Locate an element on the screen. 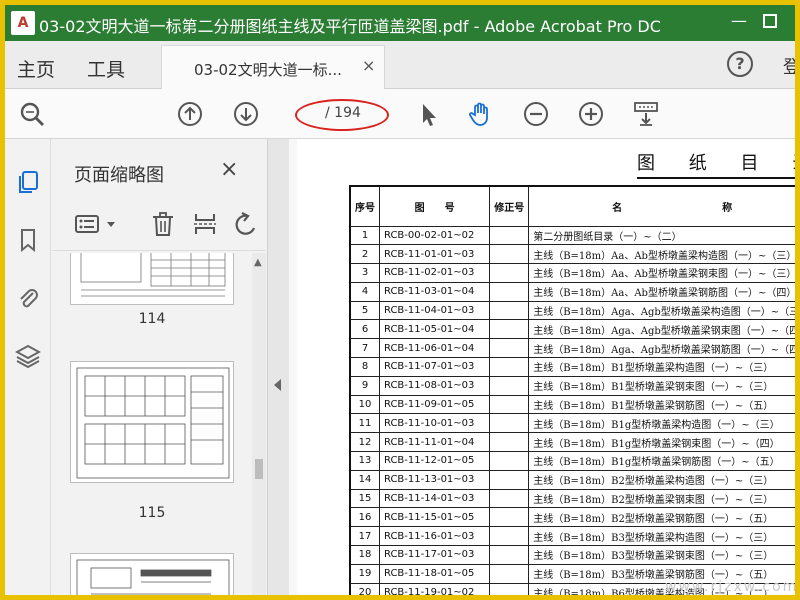 This screenshot has width=800, height=600. table-cell: RCB-11-09-01~05 is located at coordinates (434, 404).